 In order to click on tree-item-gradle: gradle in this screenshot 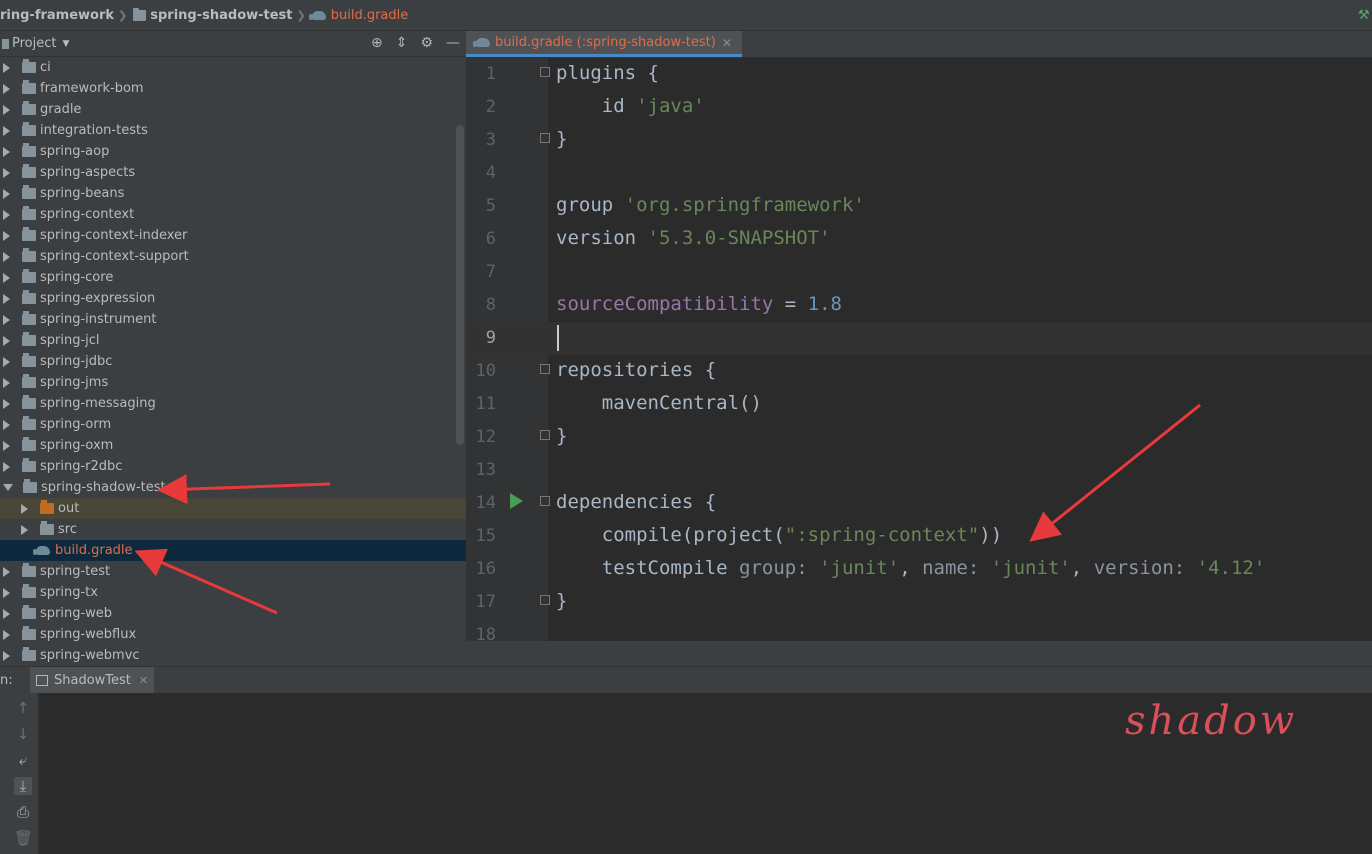, I will do `click(233, 109)`.